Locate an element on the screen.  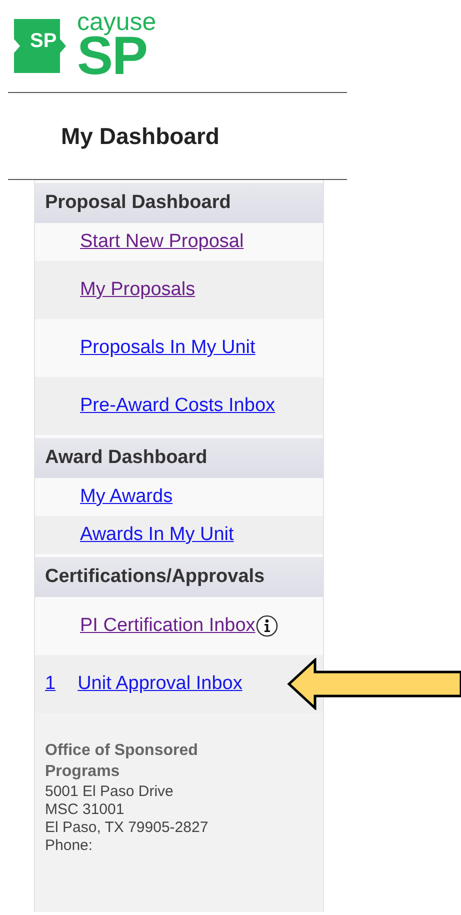
section-header: Proposal Dashboard is located at coordinates (179, 201).